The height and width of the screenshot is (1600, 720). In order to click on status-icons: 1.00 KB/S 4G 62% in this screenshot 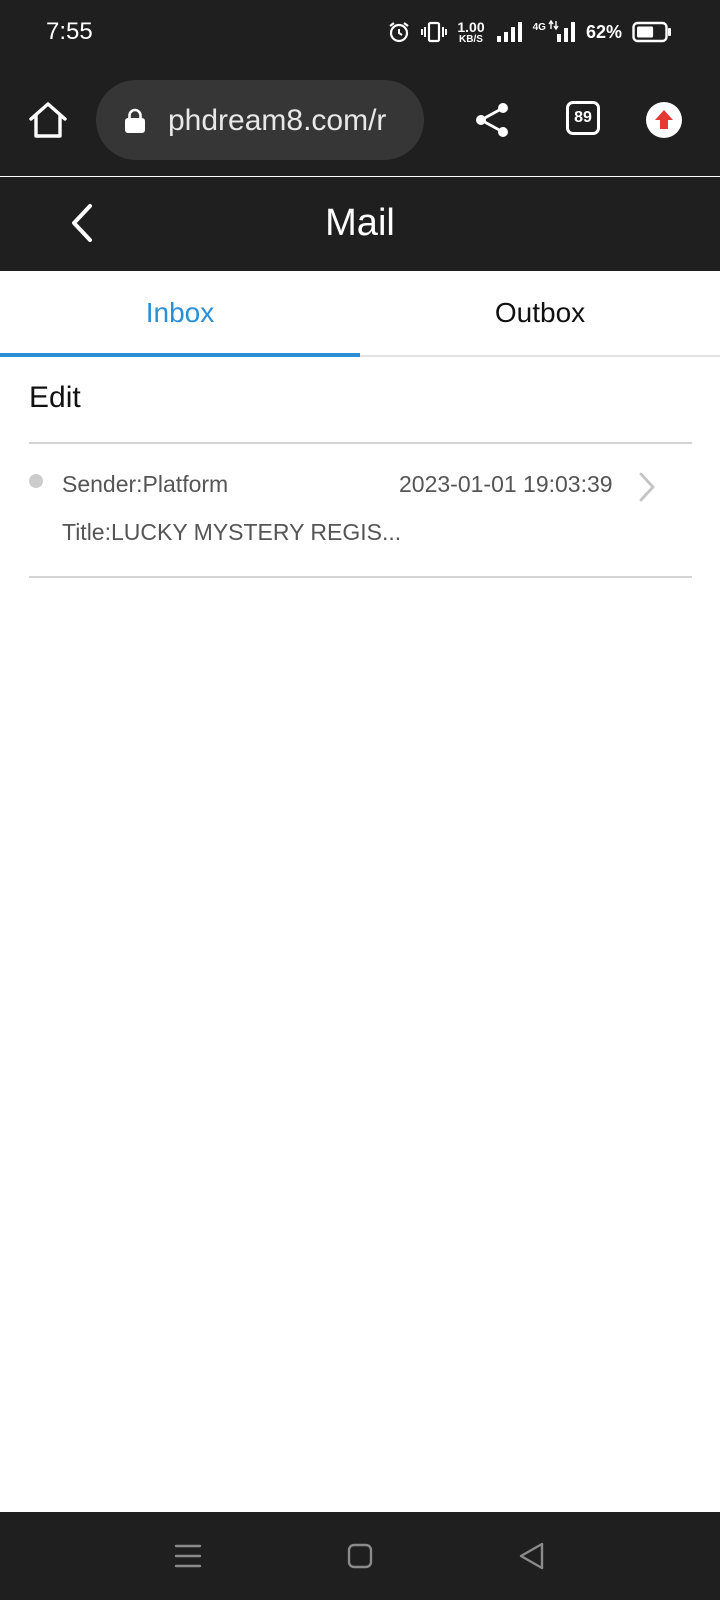, I will do `click(529, 32)`.